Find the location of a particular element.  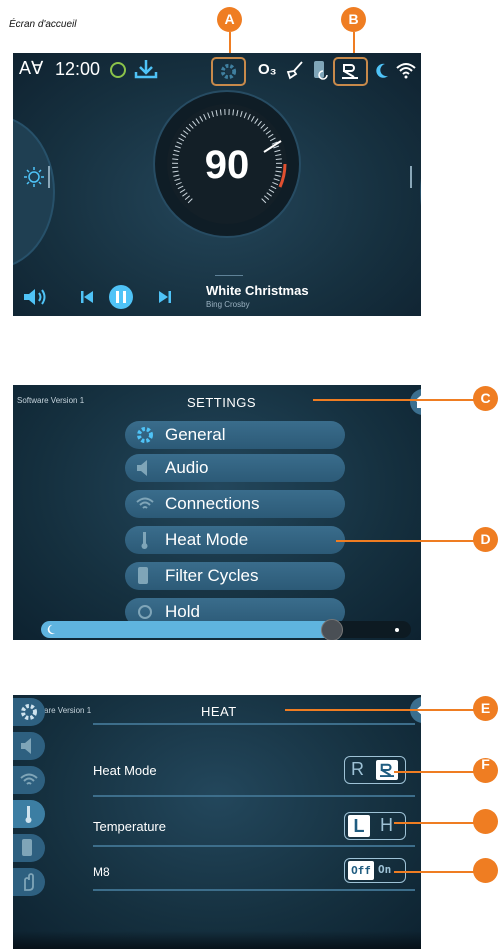

m8-option-on: On is located at coordinates (384, 869).